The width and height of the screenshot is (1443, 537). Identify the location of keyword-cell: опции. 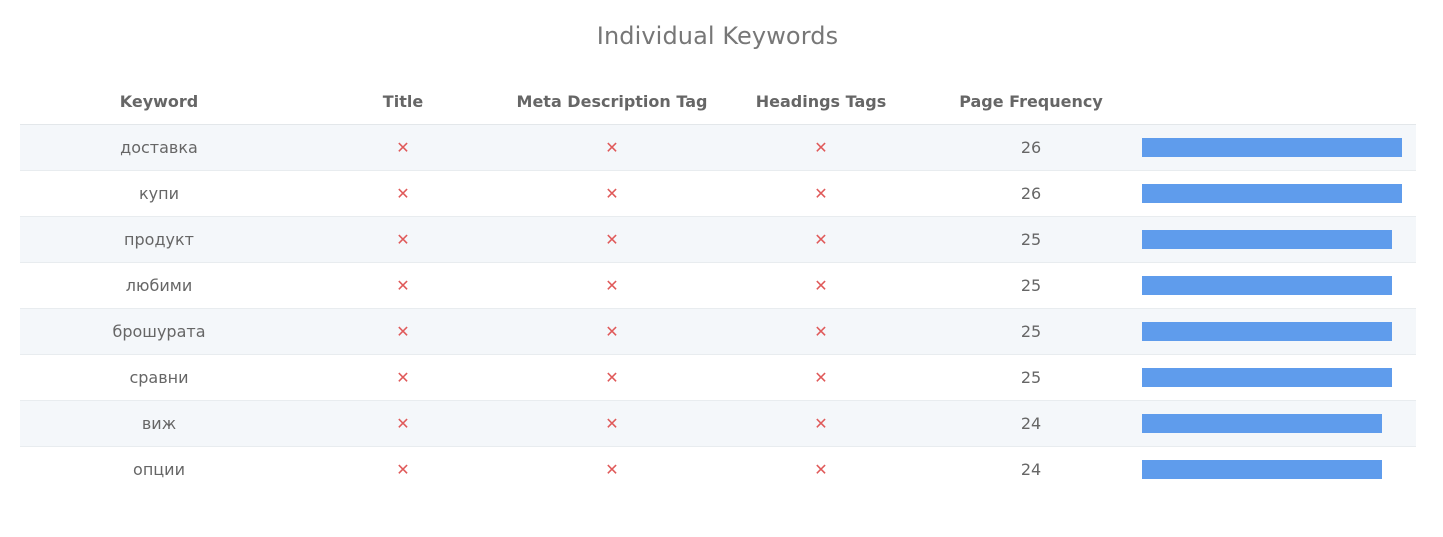
(159, 469).